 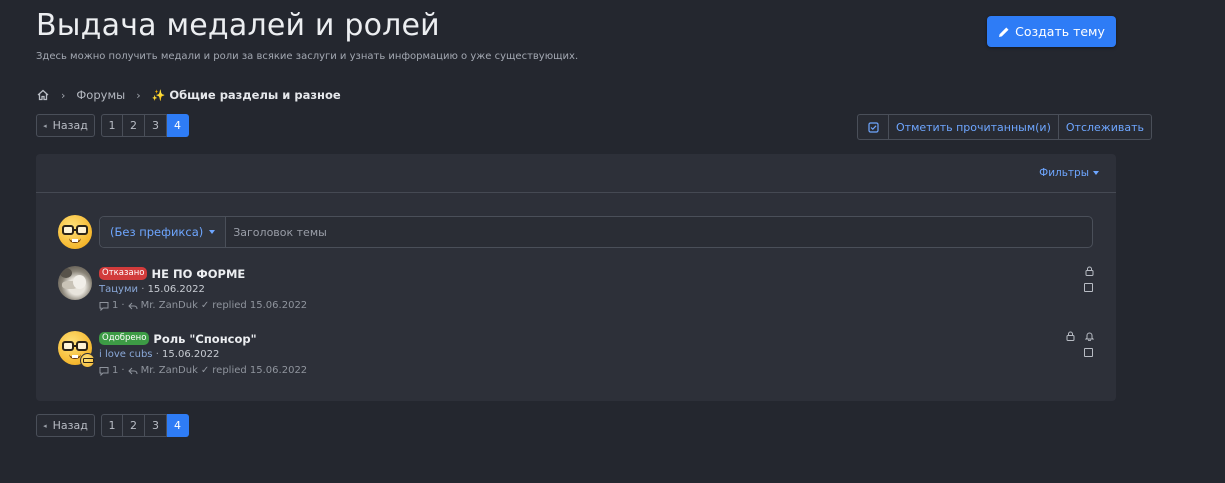 What do you see at coordinates (100, 95) in the screenshot?
I see `breadcrumb-item-forums: Форумы` at bounding box center [100, 95].